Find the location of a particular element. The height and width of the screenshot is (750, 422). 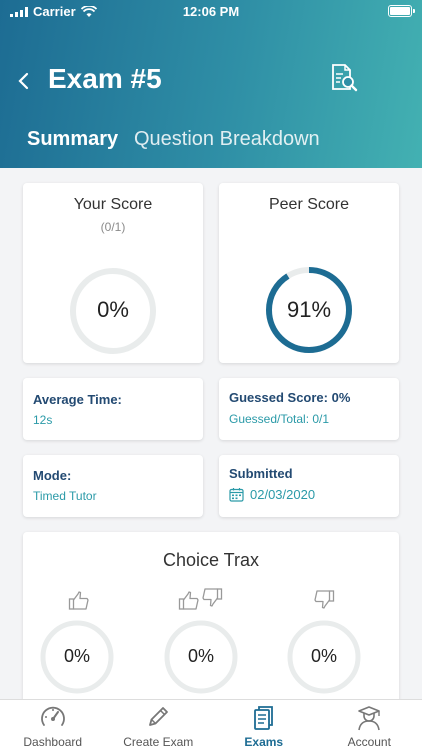

status-bar: Carrier 12:06 PM is located at coordinates (211, 12).